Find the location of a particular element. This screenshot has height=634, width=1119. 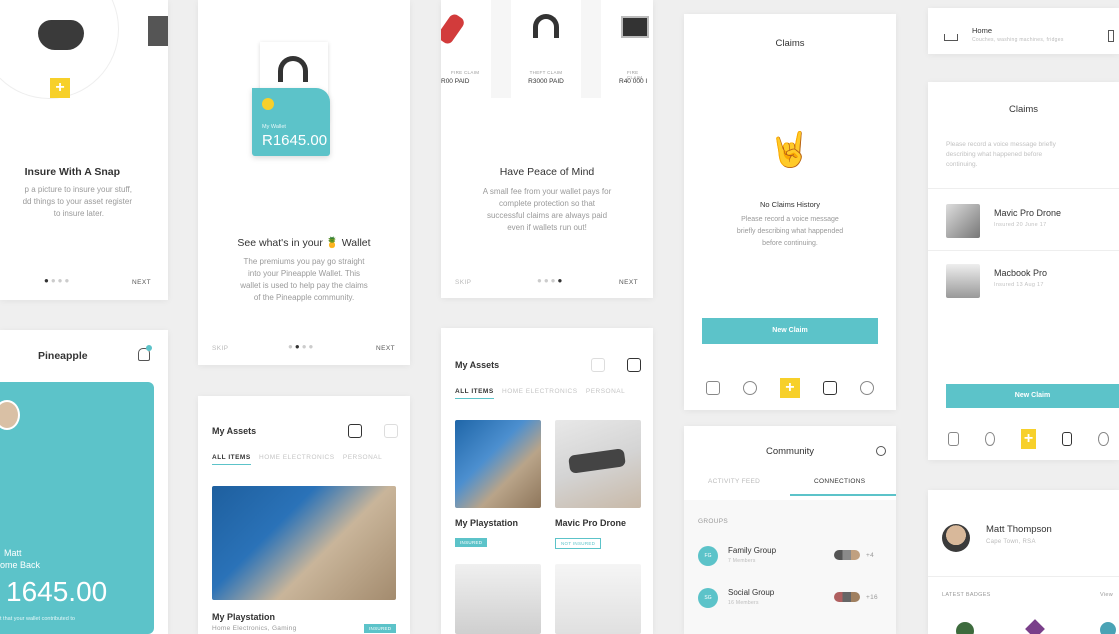

claim-1-label: FIRE CLAIM is located at coordinates (465, 72).